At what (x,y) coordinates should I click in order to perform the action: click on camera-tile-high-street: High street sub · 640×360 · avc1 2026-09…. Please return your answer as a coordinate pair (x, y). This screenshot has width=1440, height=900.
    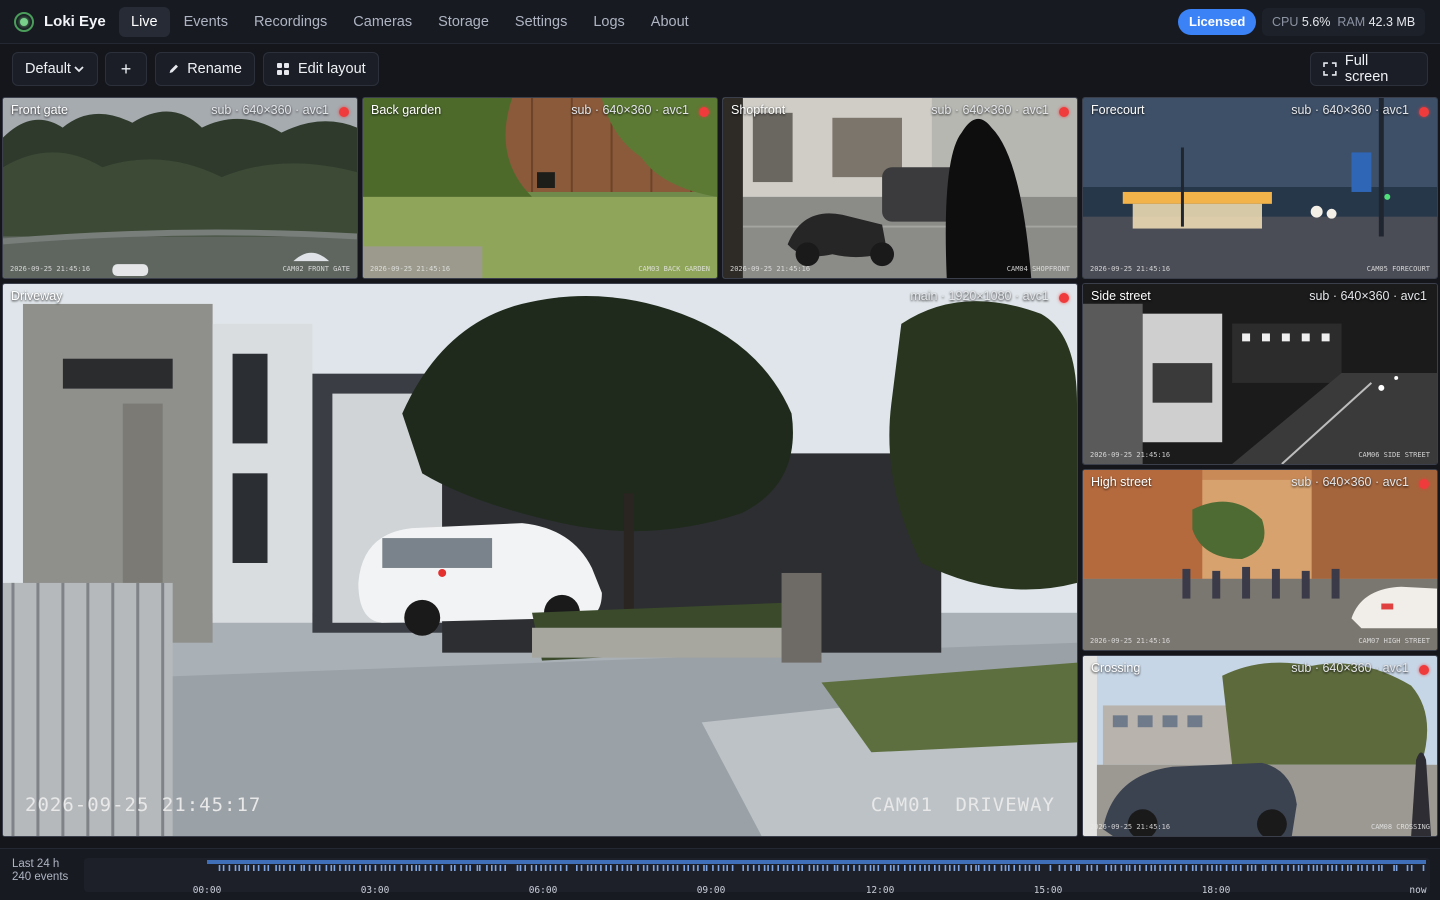
    Looking at the image, I should click on (1260, 560).